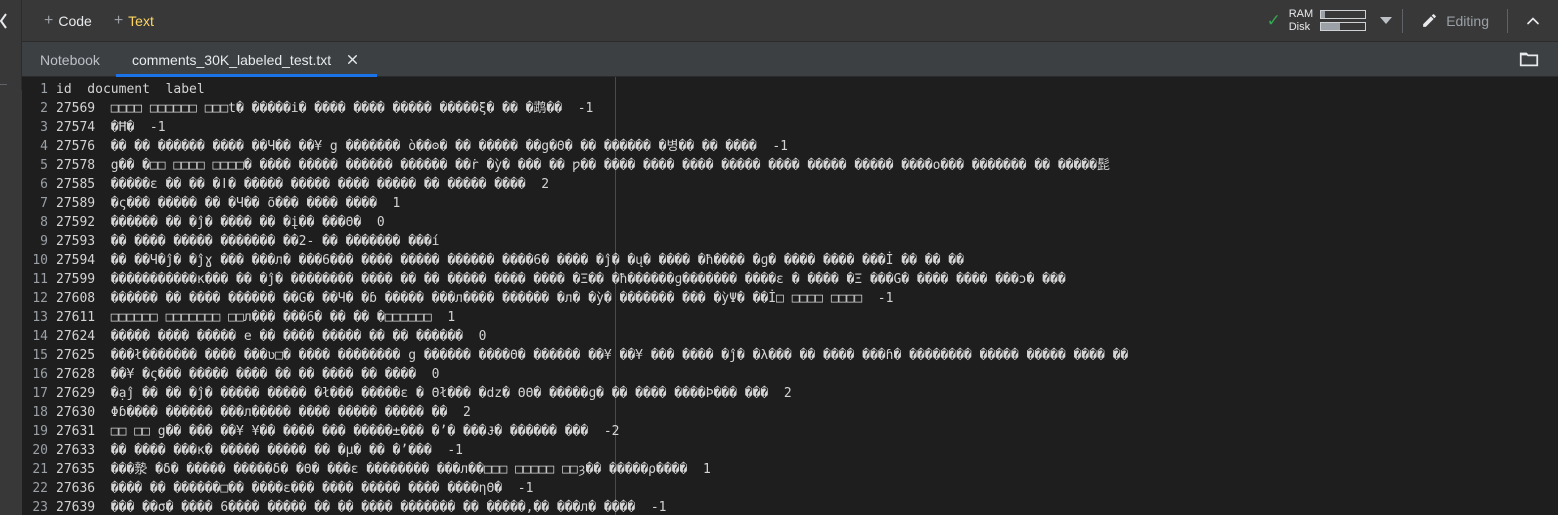 The image size is (1558, 515). Describe the element at coordinates (40, 374) in the screenshot. I see `line-number: 16` at that location.